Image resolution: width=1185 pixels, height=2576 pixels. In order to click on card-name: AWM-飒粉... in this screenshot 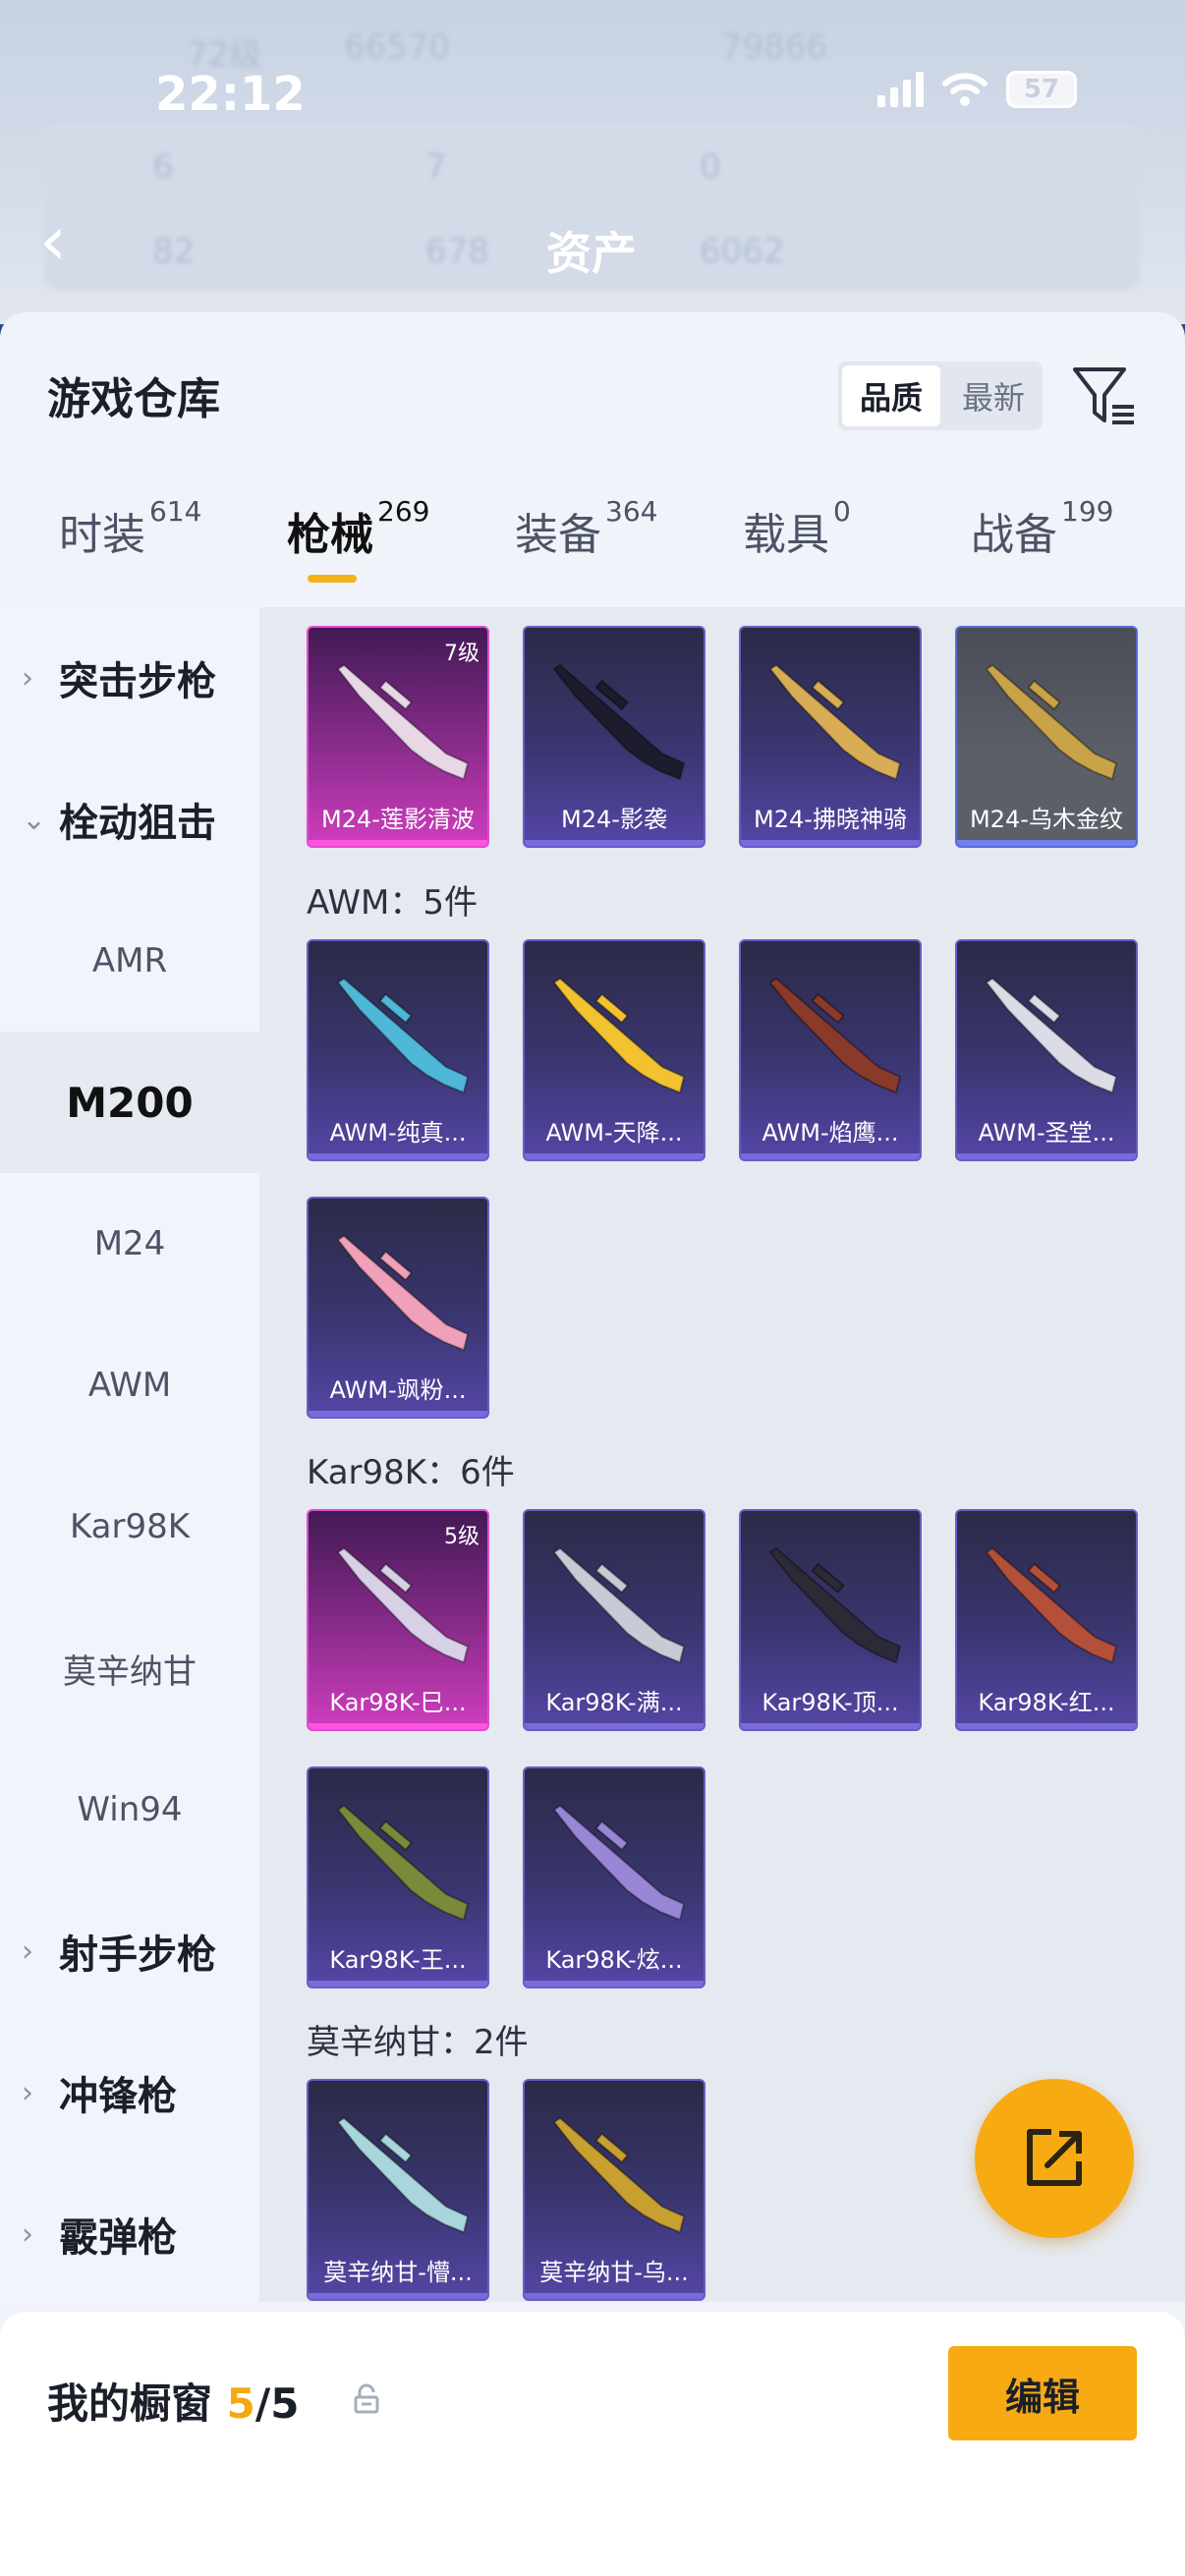, I will do `click(398, 1390)`.